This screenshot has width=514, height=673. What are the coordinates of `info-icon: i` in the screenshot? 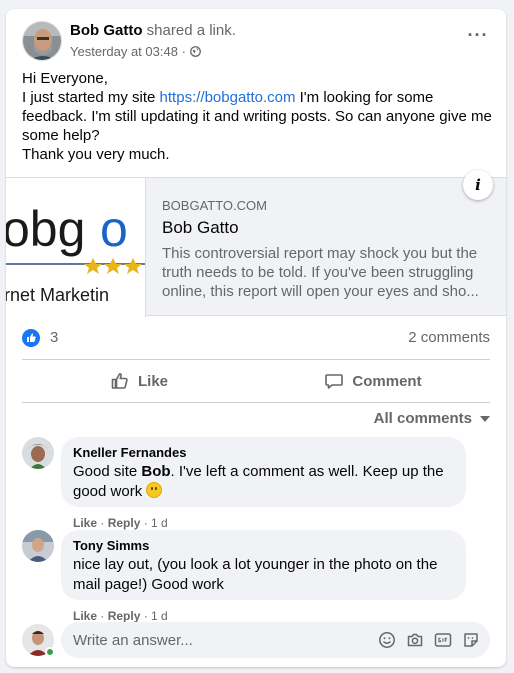 It's located at (478, 185).